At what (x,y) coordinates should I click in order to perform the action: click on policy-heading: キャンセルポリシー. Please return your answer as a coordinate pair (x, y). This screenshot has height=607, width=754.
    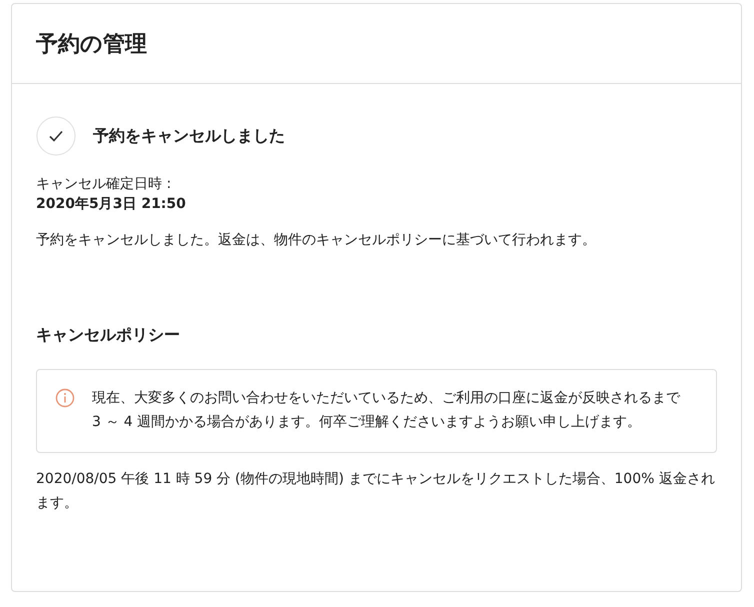
    Looking at the image, I should click on (108, 335).